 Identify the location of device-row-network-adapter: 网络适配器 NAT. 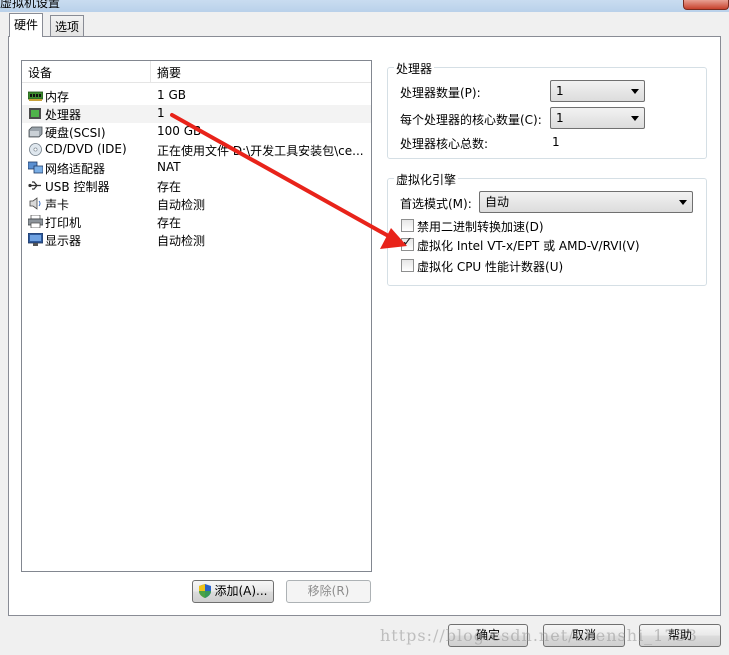
(196, 168).